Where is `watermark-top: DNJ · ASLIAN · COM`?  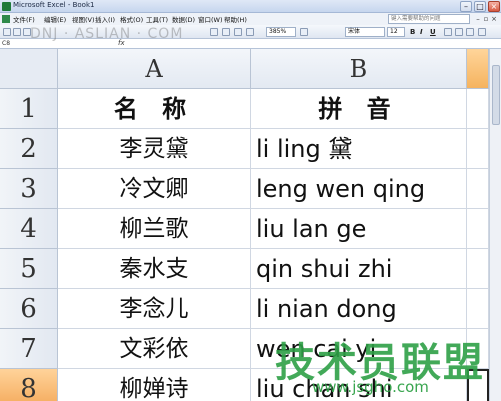 watermark-top: DNJ · ASLIAN · COM is located at coordinates (107, 34).